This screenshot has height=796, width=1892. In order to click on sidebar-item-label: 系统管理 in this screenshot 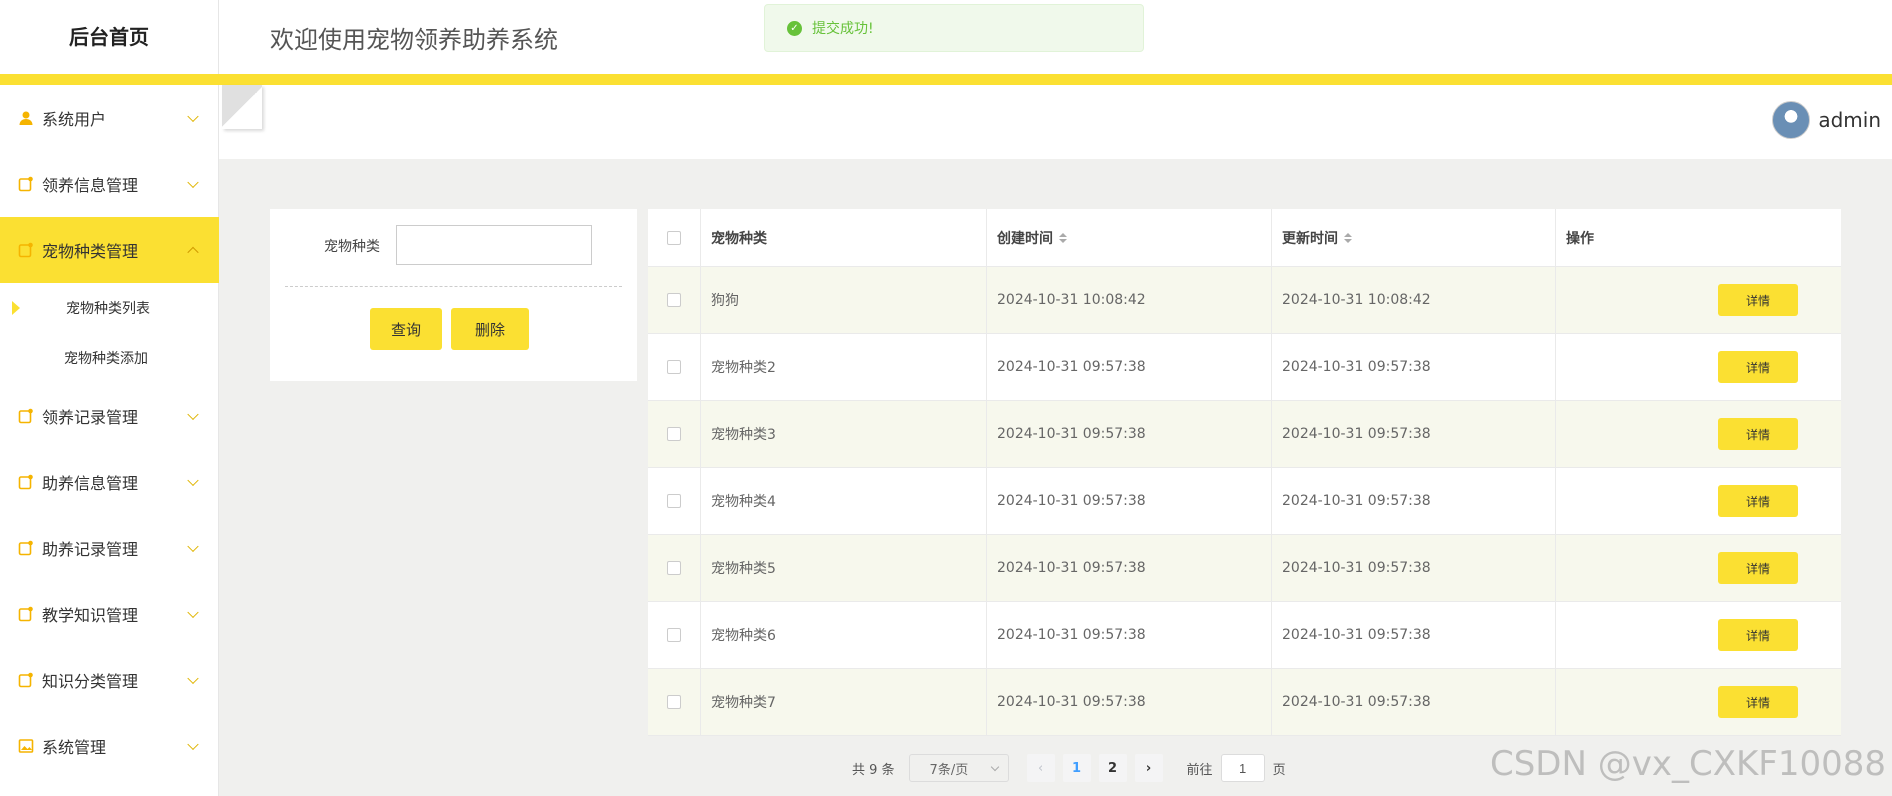, I will do `click(74, 747)`.